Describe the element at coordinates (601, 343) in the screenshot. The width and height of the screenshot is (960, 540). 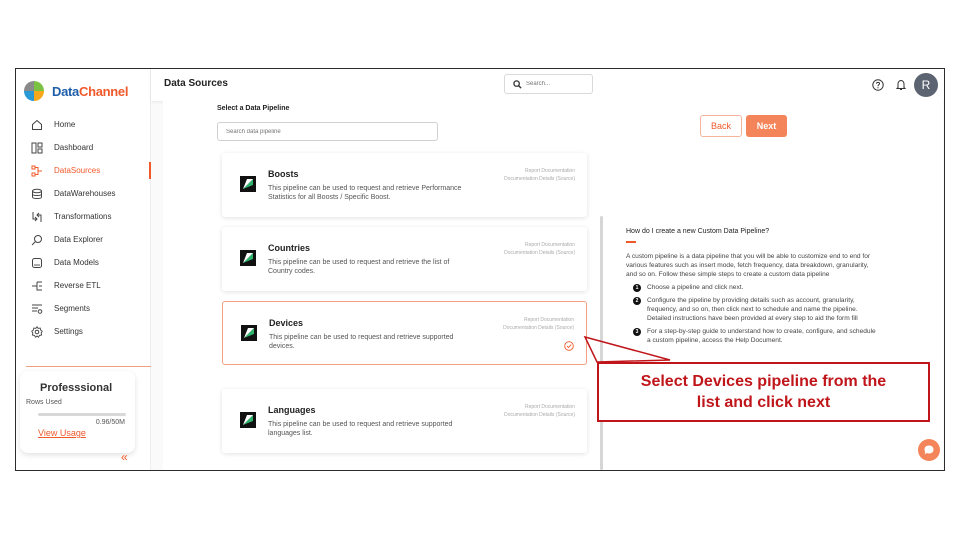
I see `pipeline-list-scrollbar` at that location.